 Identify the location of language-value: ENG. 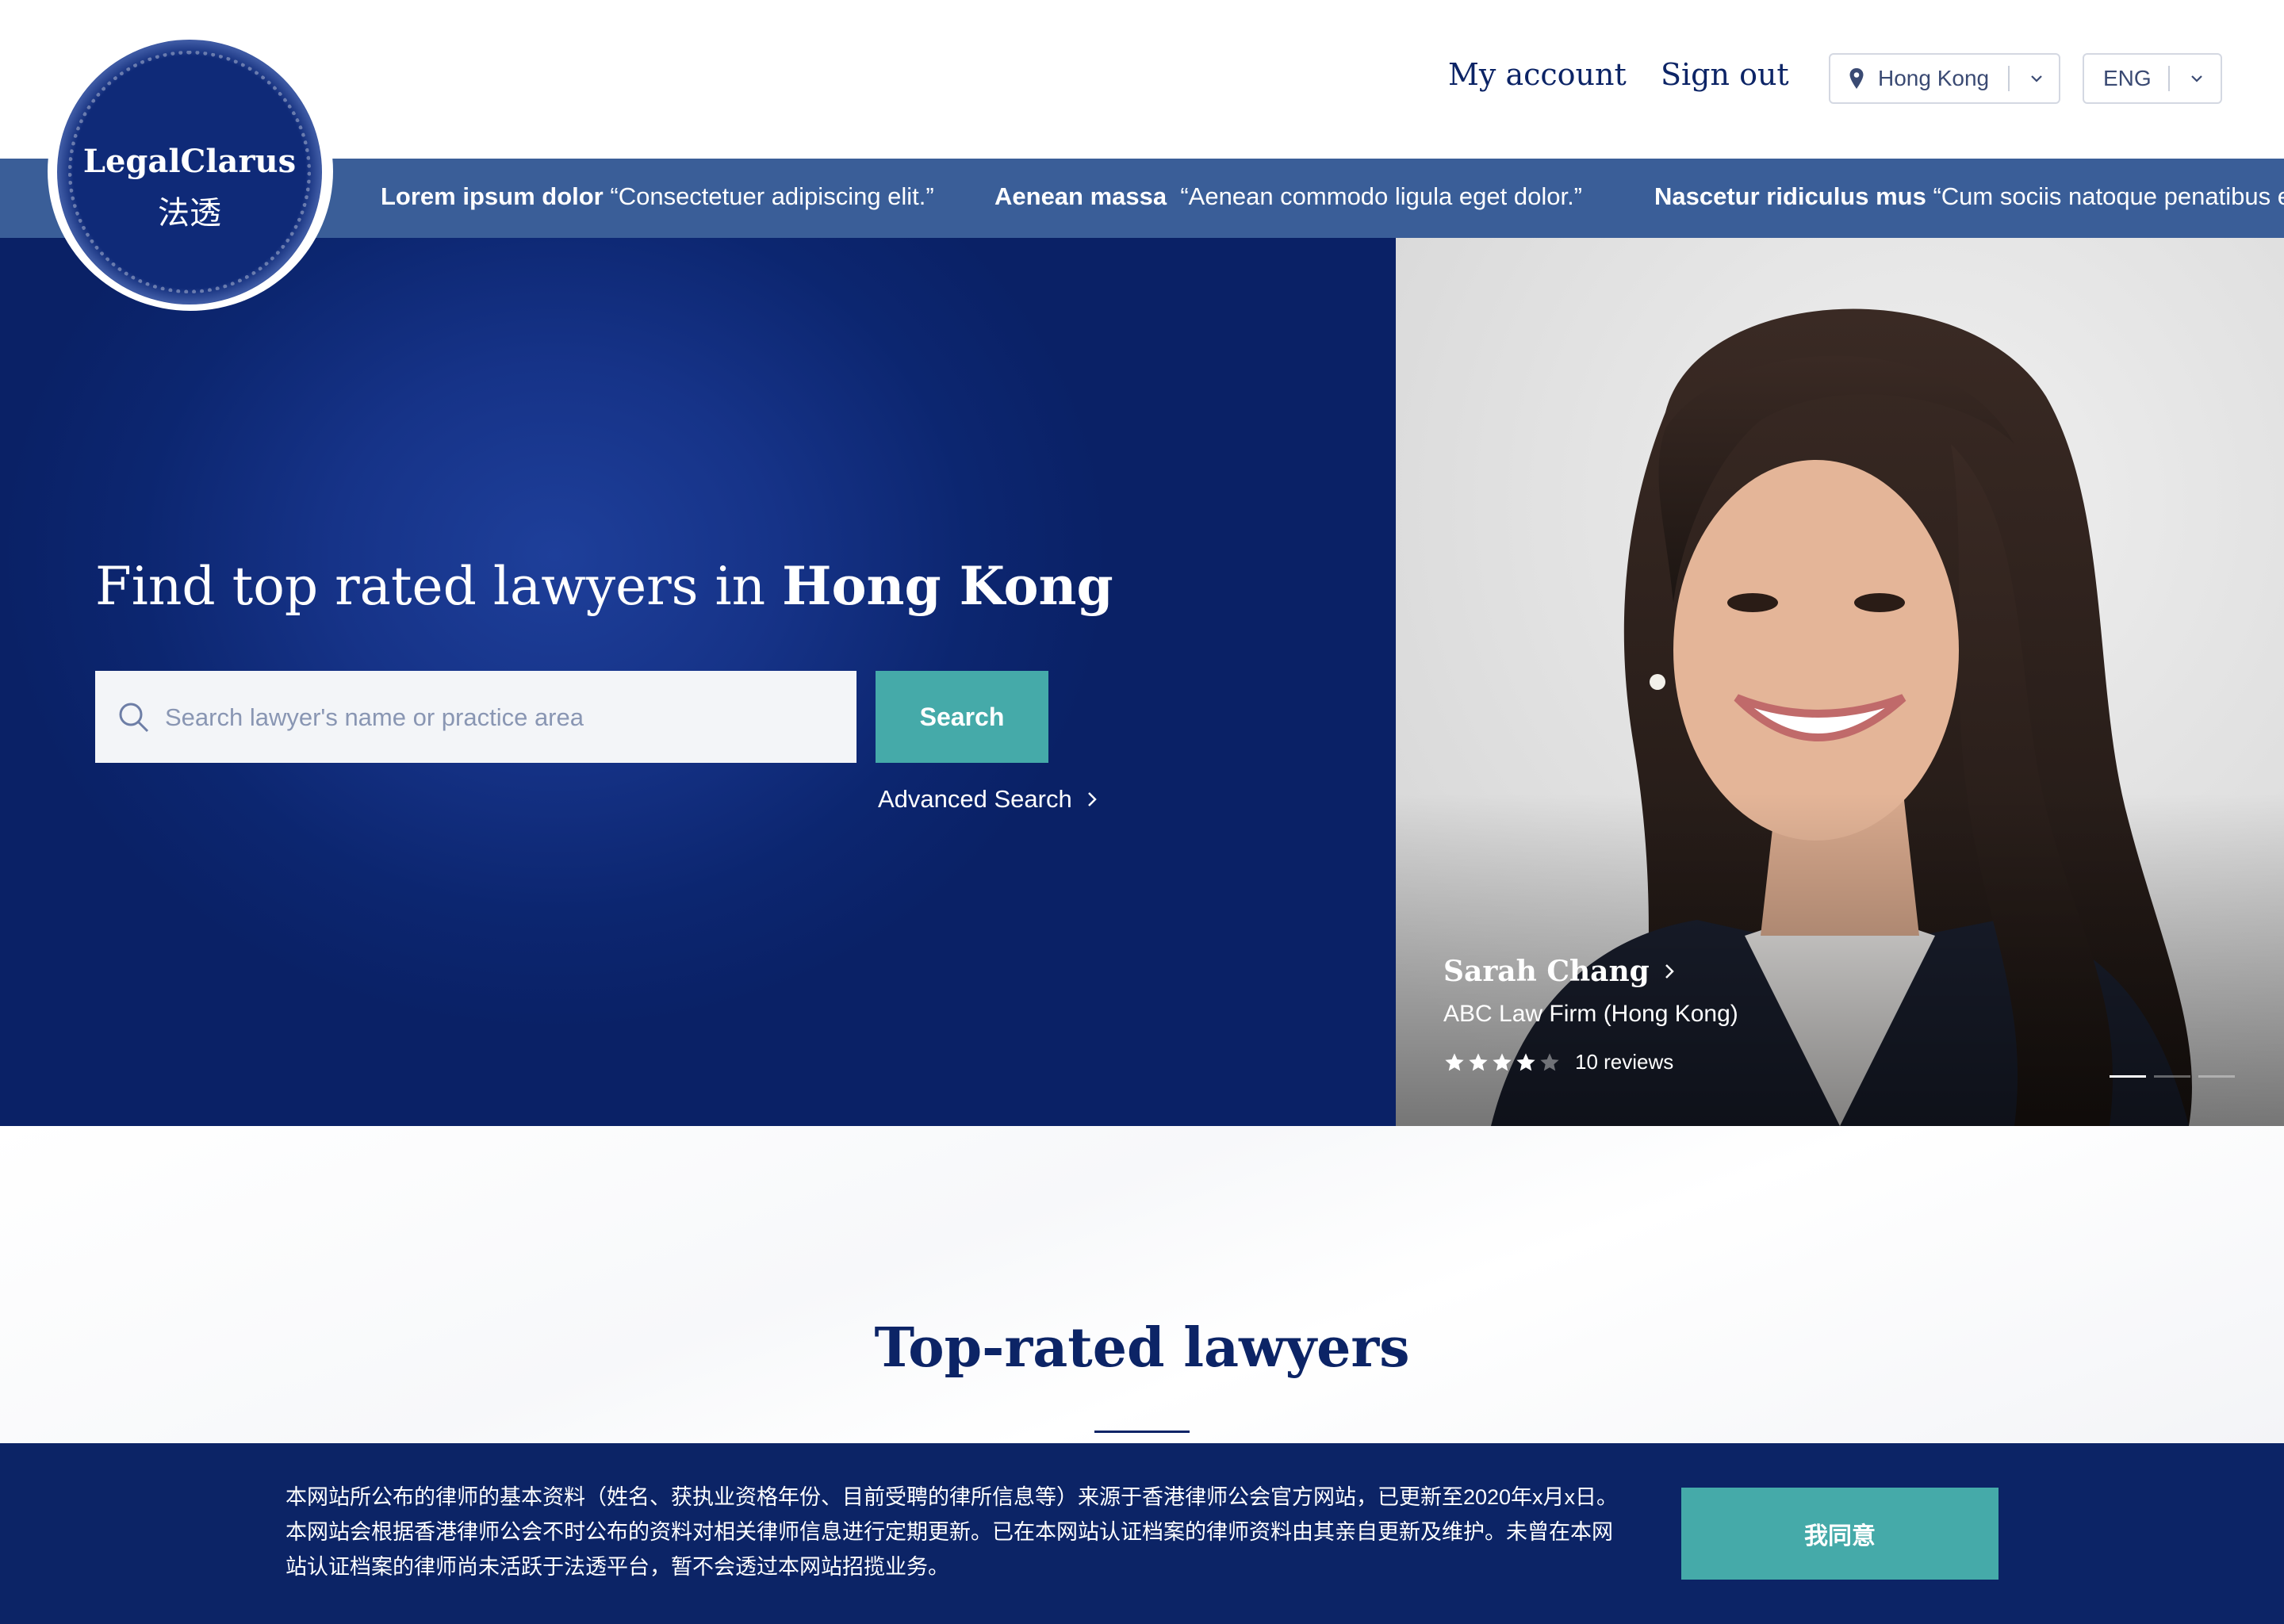
(2127, 78).